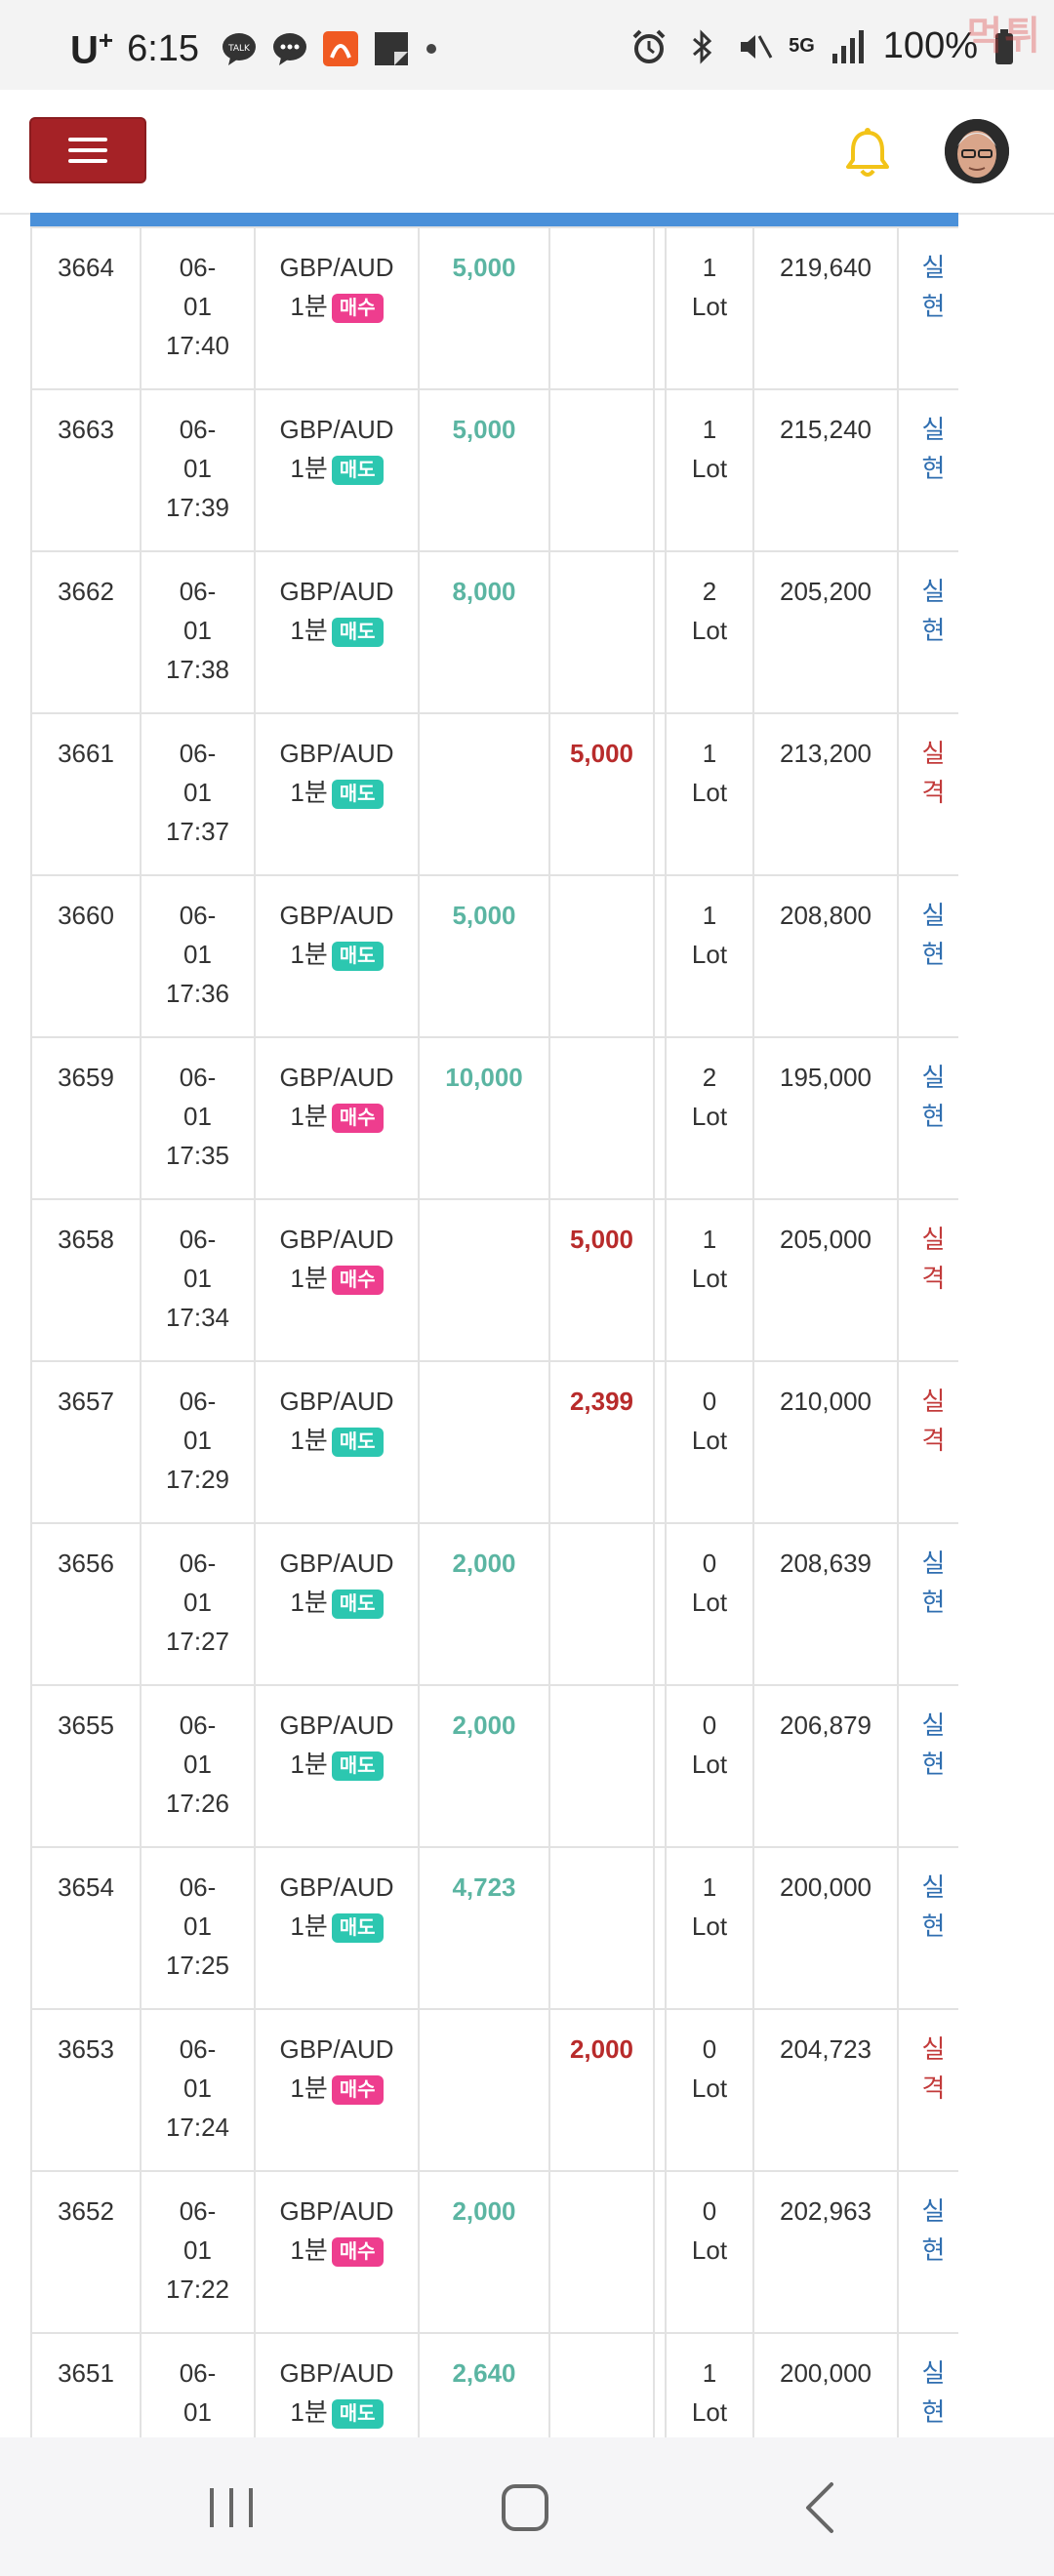 The height and width of the screenshot is (2576, 1054). I want to click on cell-datetime: 06- 01 17:39, so click(198, 470).